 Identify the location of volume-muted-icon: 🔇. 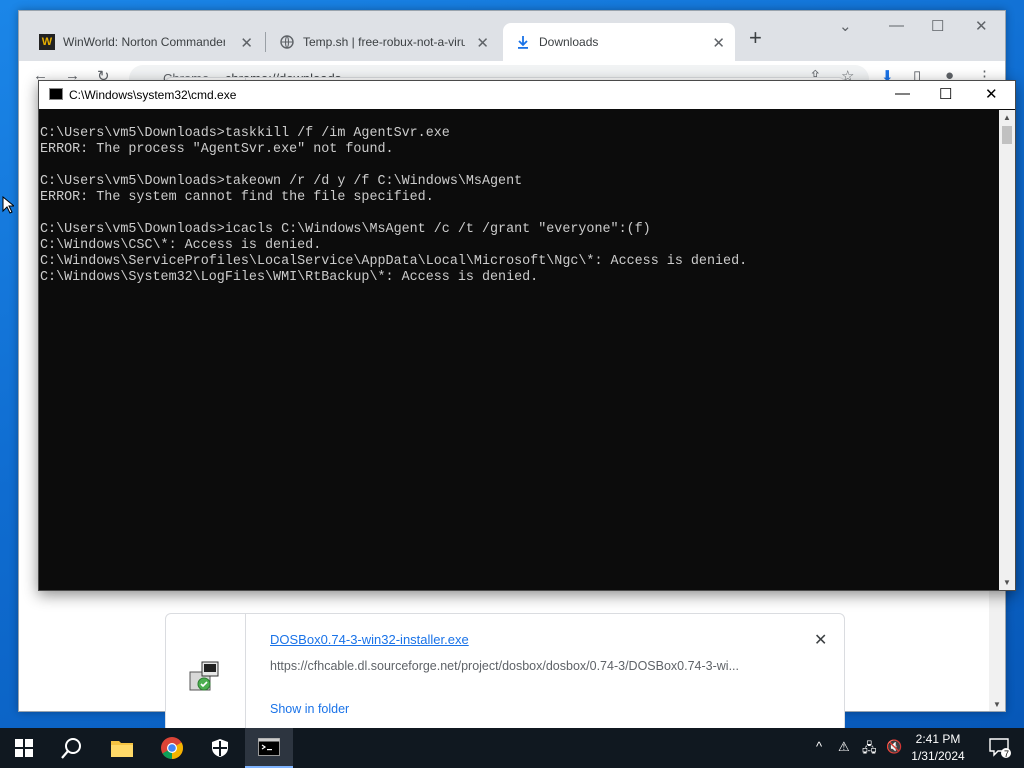
(894, 747).